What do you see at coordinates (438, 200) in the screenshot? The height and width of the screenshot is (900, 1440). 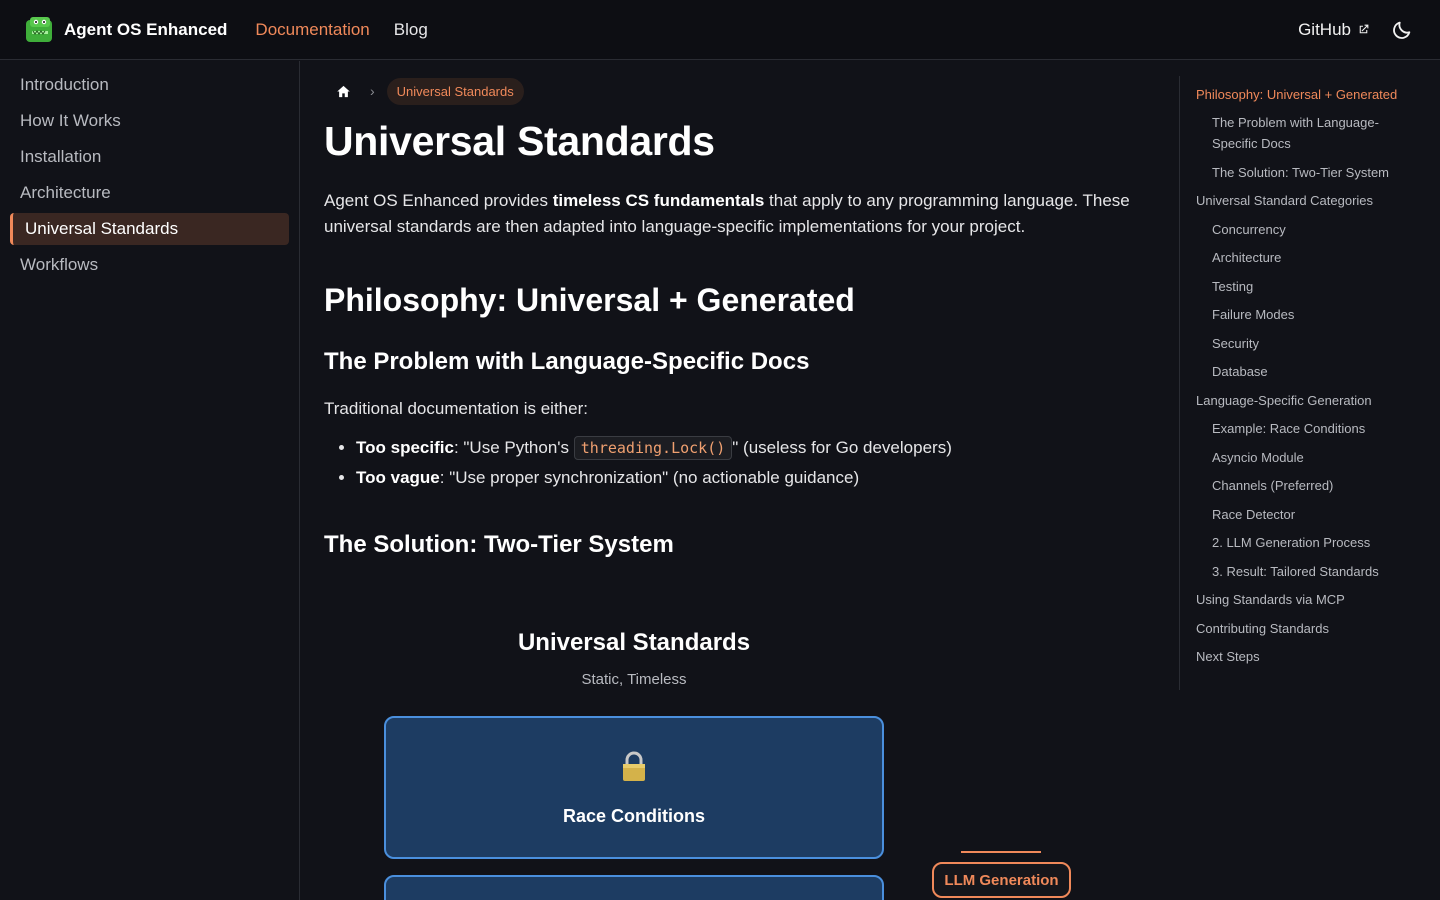 I see `intro-text-prefix: Agent OS Enhanced provides` at bounding box center [438, 200].